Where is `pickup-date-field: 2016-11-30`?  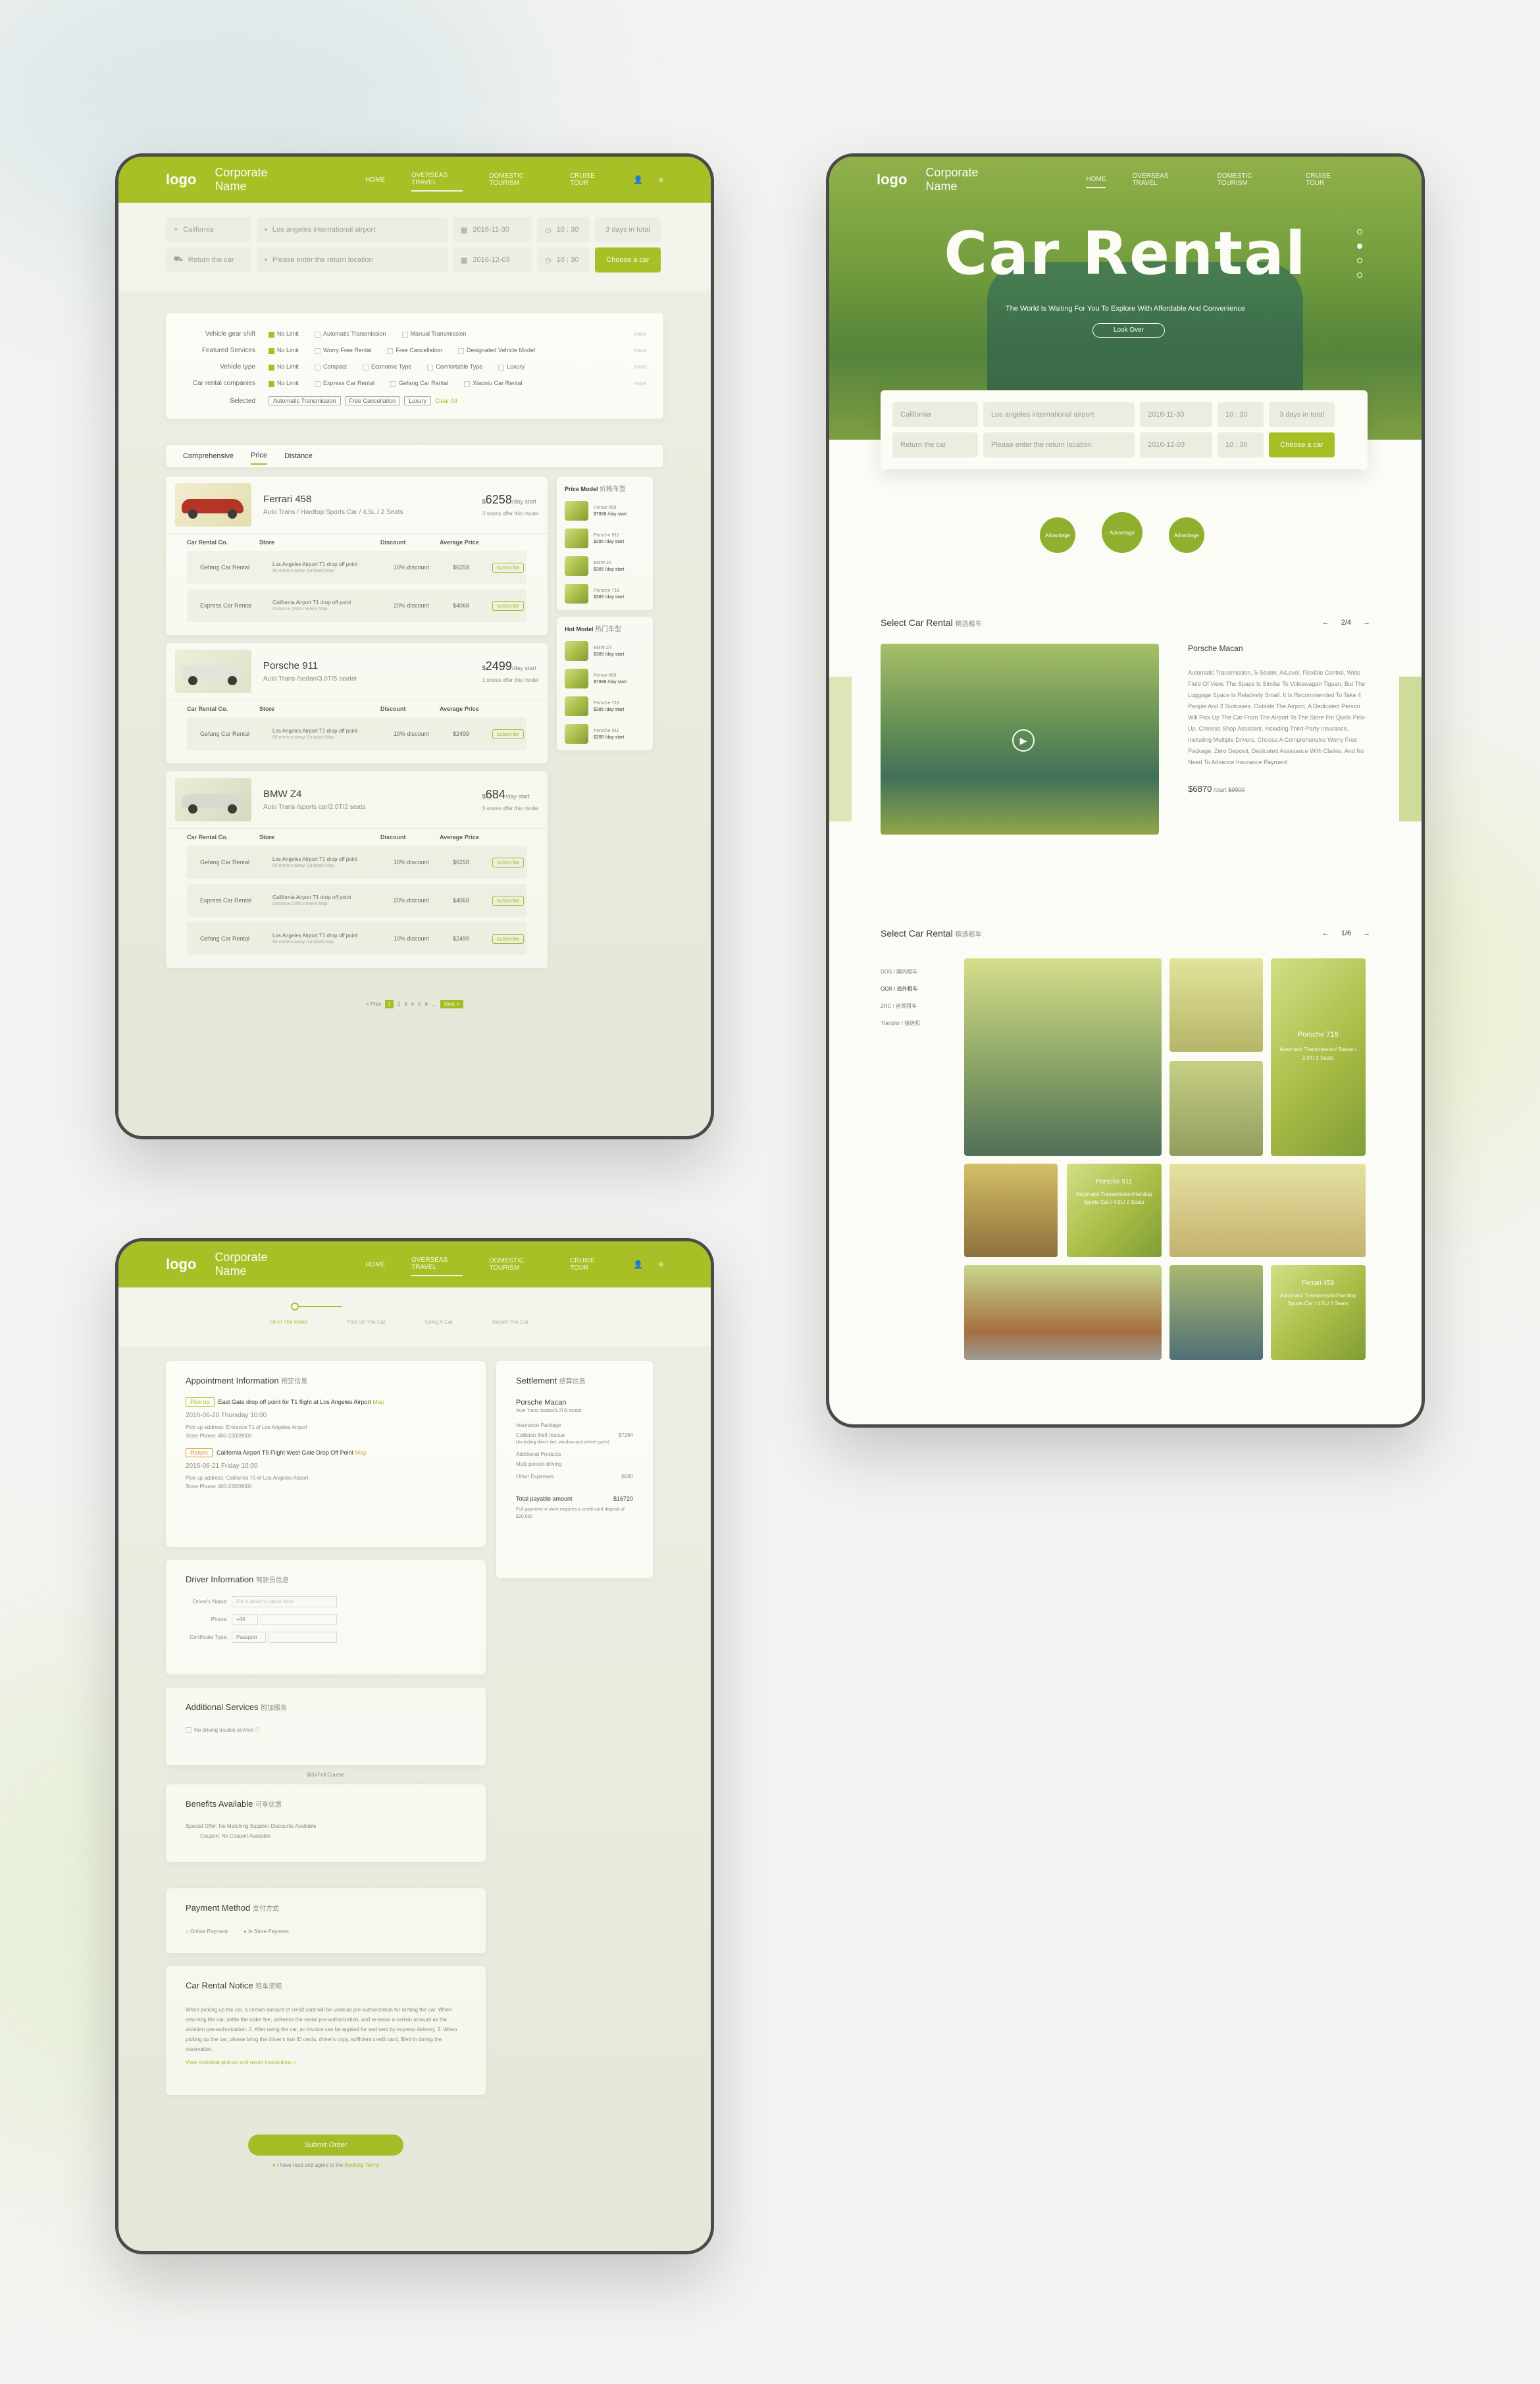 pickup-date-field: 2016-11-30 is located at coordinates (1176, 414).